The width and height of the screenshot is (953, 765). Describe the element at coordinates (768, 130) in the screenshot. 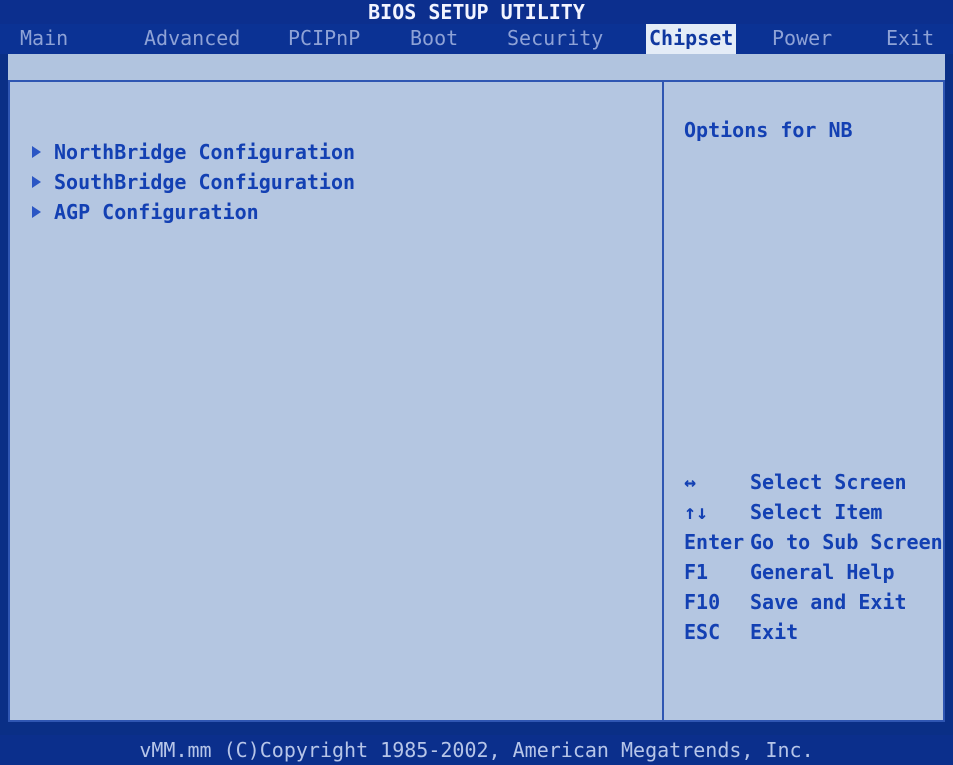

I see `help-text: Options for NB` at that location.